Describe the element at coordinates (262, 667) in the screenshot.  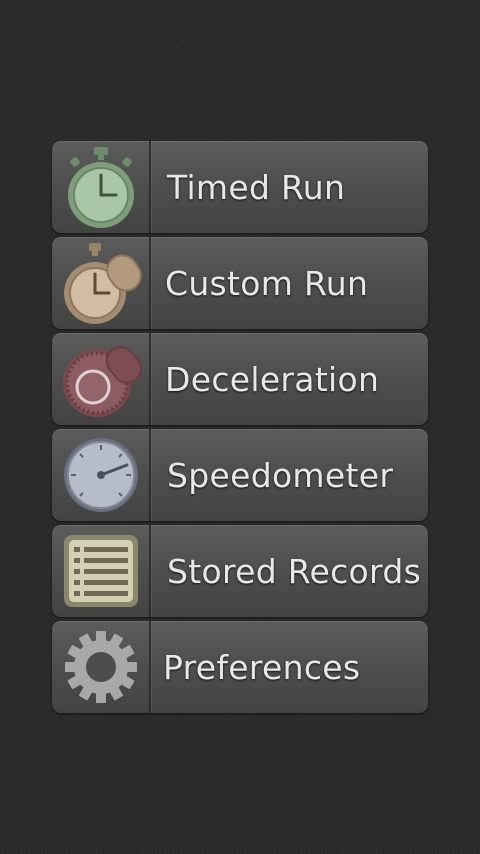
I see `preferences-label: Preferences` at that location.